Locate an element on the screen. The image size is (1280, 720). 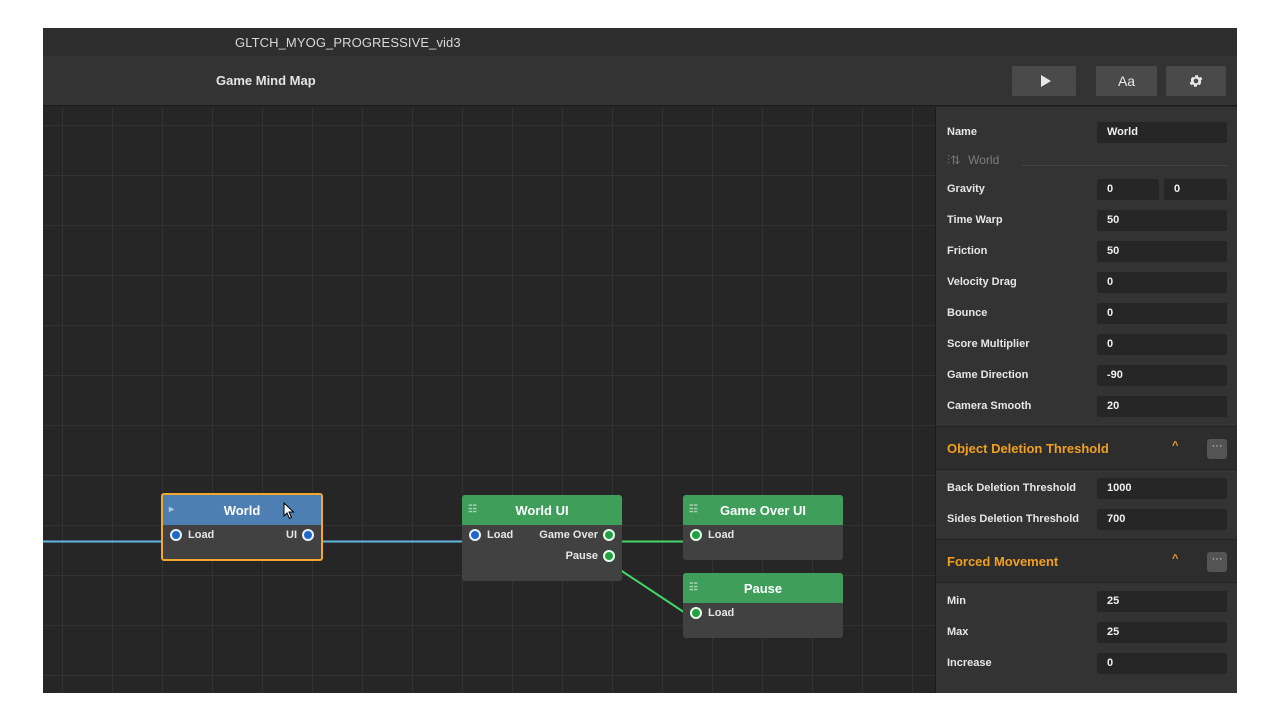
property-label: Camera Smooth is located at coordinates (989, 406).